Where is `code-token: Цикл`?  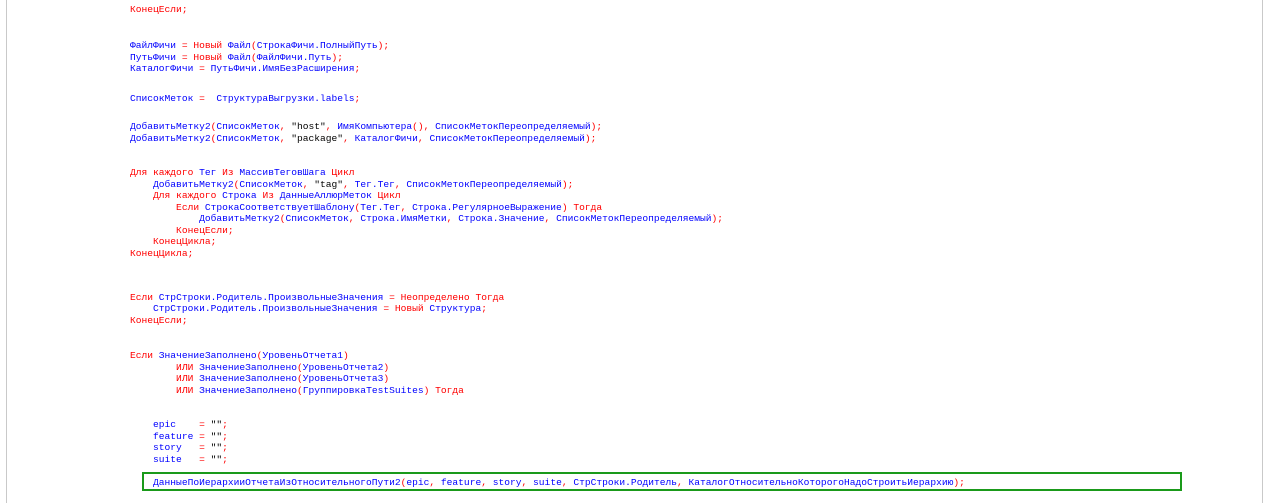
code-token: Цикл is located at coordinates (343, 172).